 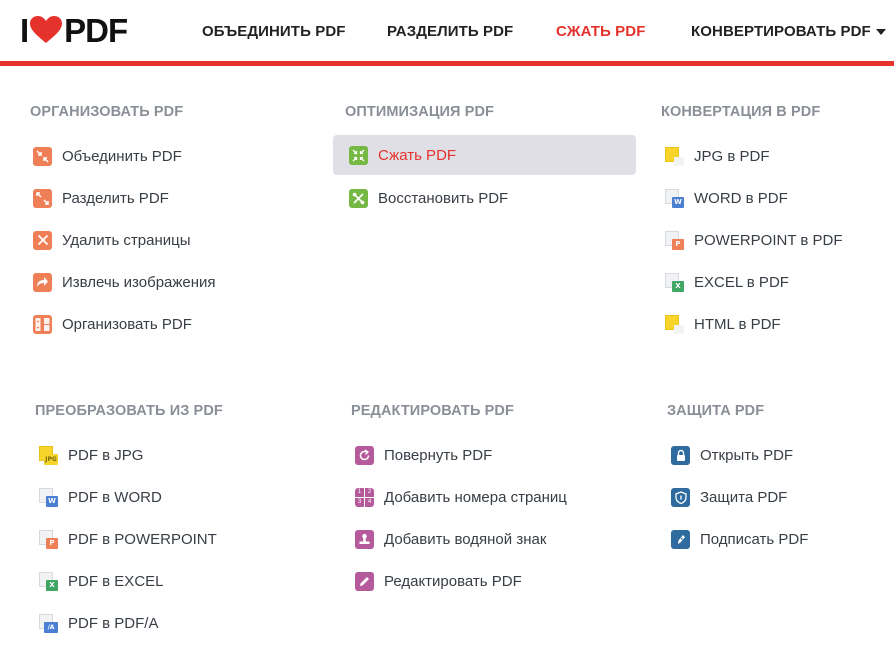 I want to click on ilovepdf-logo: I PDF, so click(x=74, y=30).